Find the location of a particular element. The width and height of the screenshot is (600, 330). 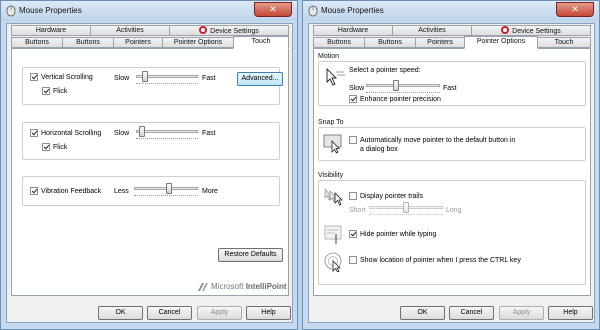

vibration-level-slider is located at coordinates (166, 190).